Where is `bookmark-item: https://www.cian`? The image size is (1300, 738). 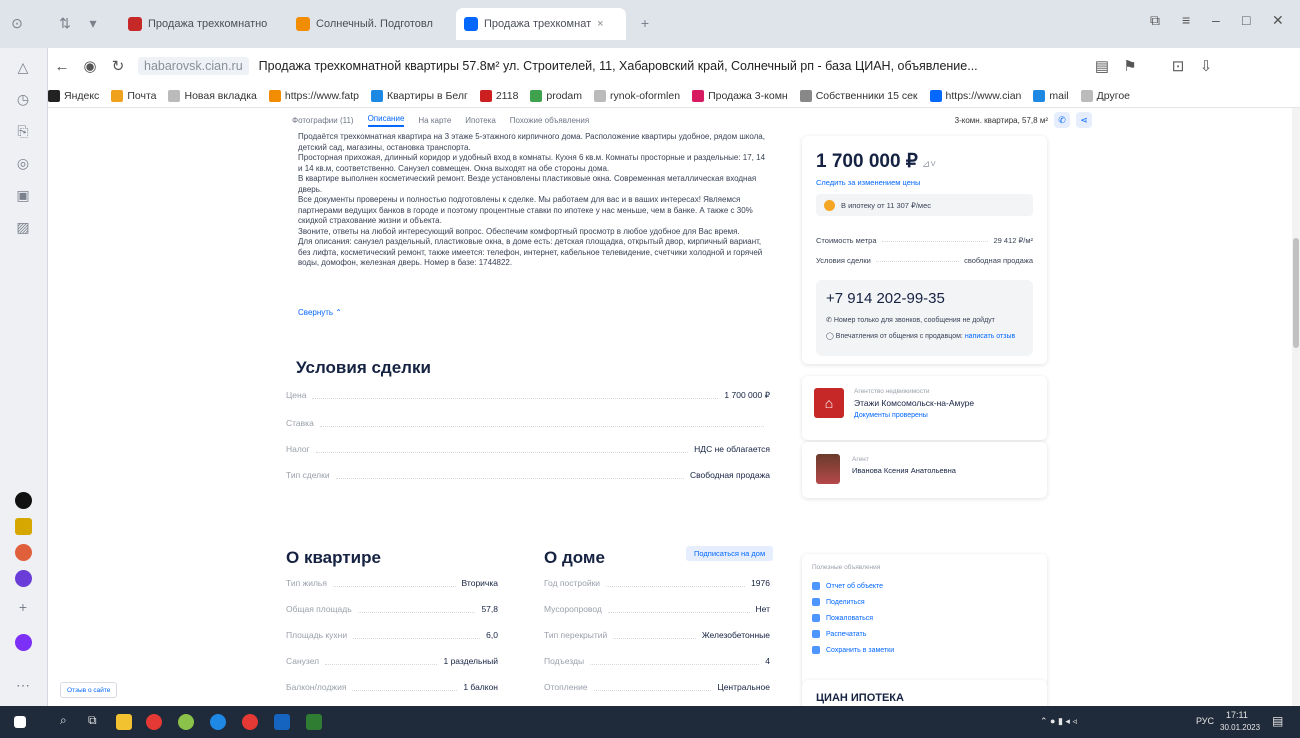
bookmark-item: https://www.cian is located at coordinates (975, 95).